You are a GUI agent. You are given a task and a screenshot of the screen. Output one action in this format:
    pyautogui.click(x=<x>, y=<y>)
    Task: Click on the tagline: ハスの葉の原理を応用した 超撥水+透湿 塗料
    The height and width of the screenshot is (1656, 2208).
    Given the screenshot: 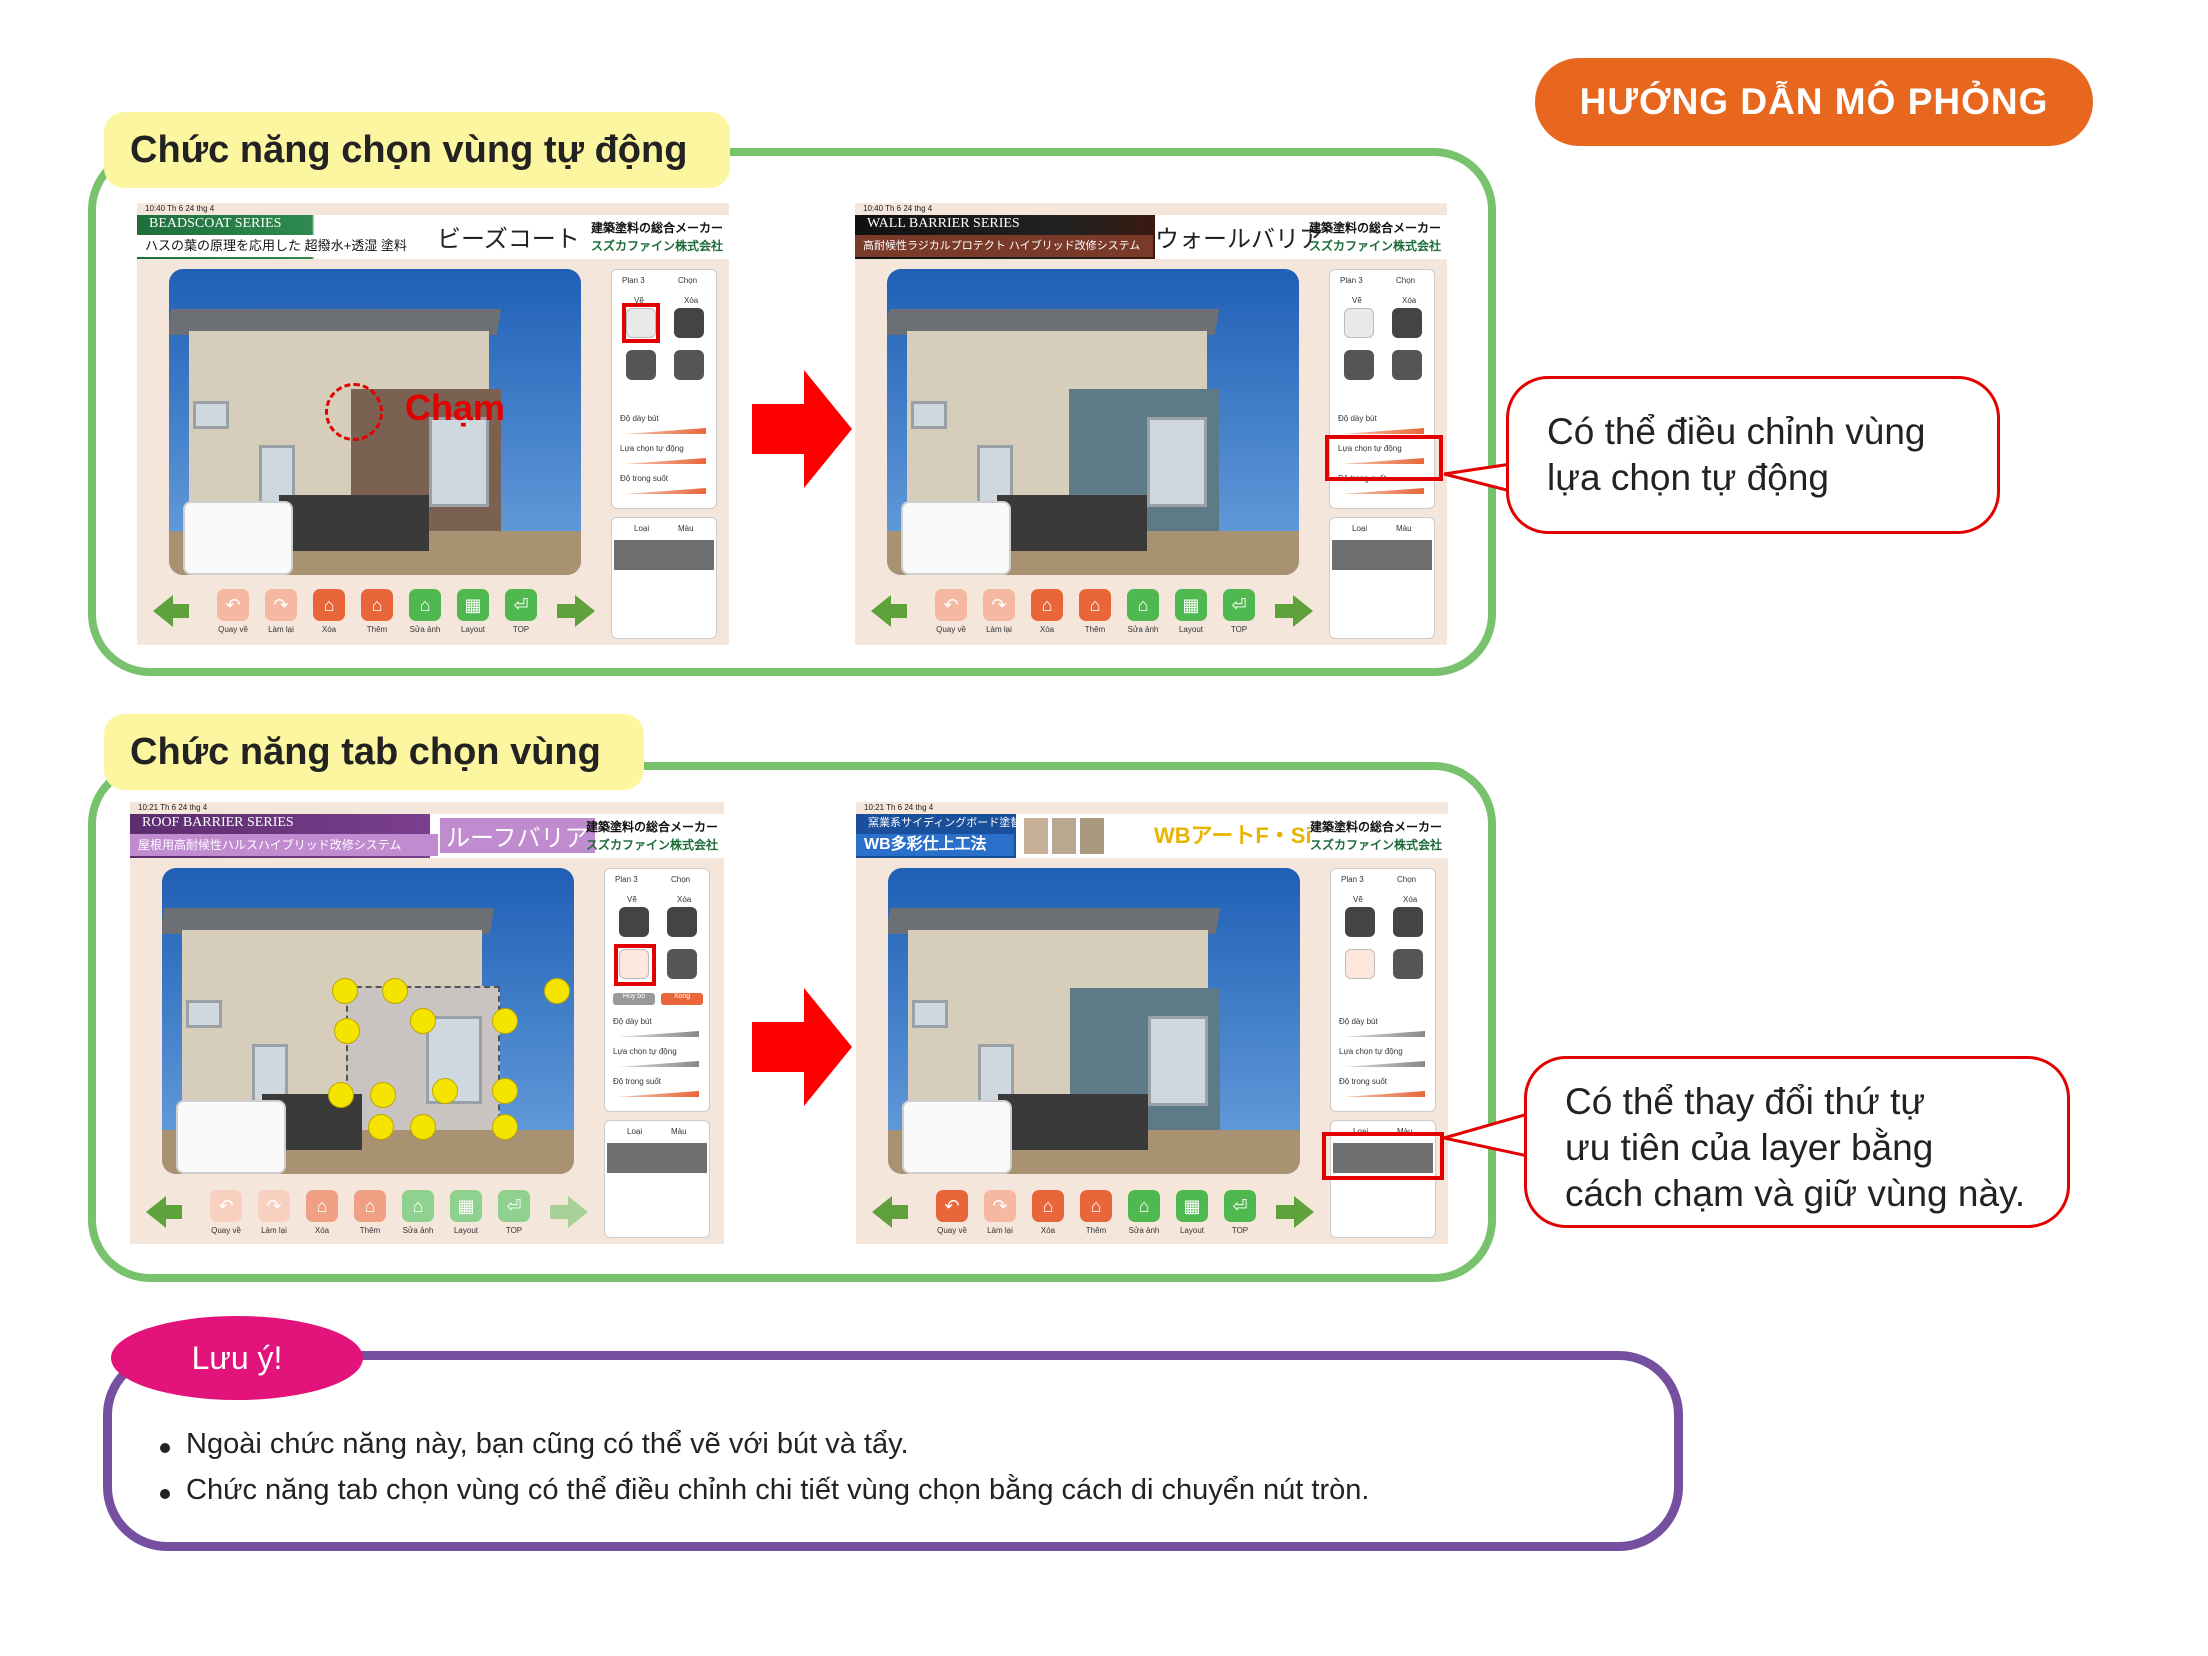 What is the action you would take?
    pyautogui.click(x=286, y=246)
    